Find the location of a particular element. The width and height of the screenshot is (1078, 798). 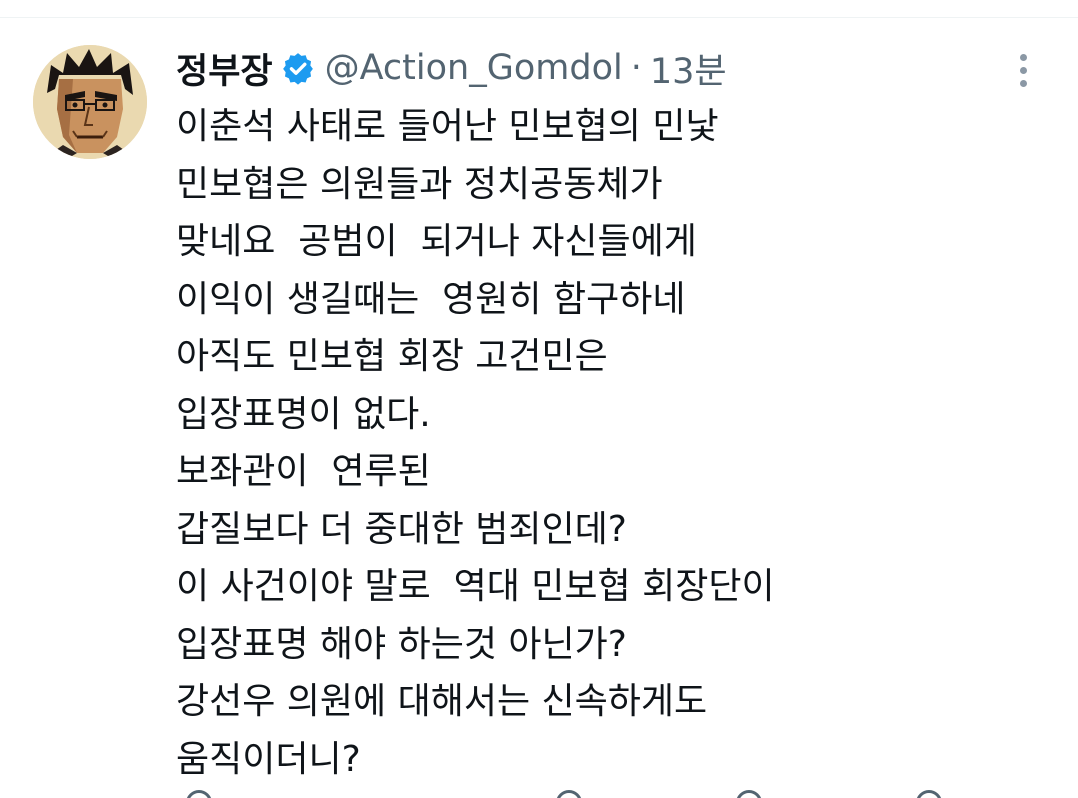

tweet-action-bar is located at coordinates (606, 794).